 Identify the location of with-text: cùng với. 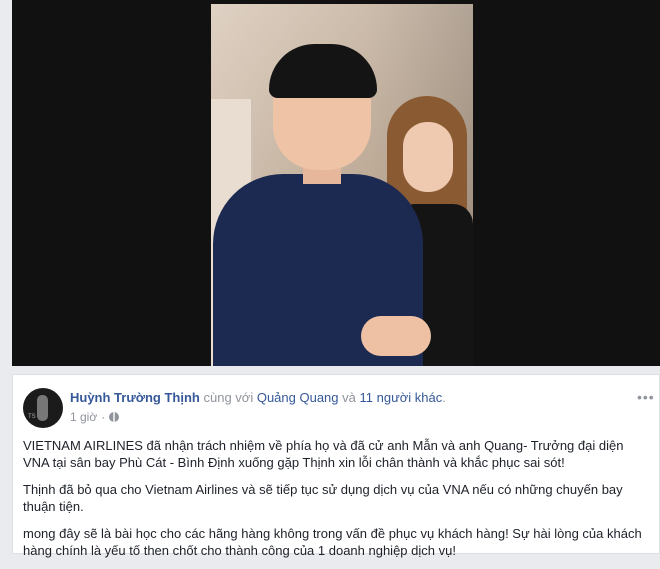
(228, 397).